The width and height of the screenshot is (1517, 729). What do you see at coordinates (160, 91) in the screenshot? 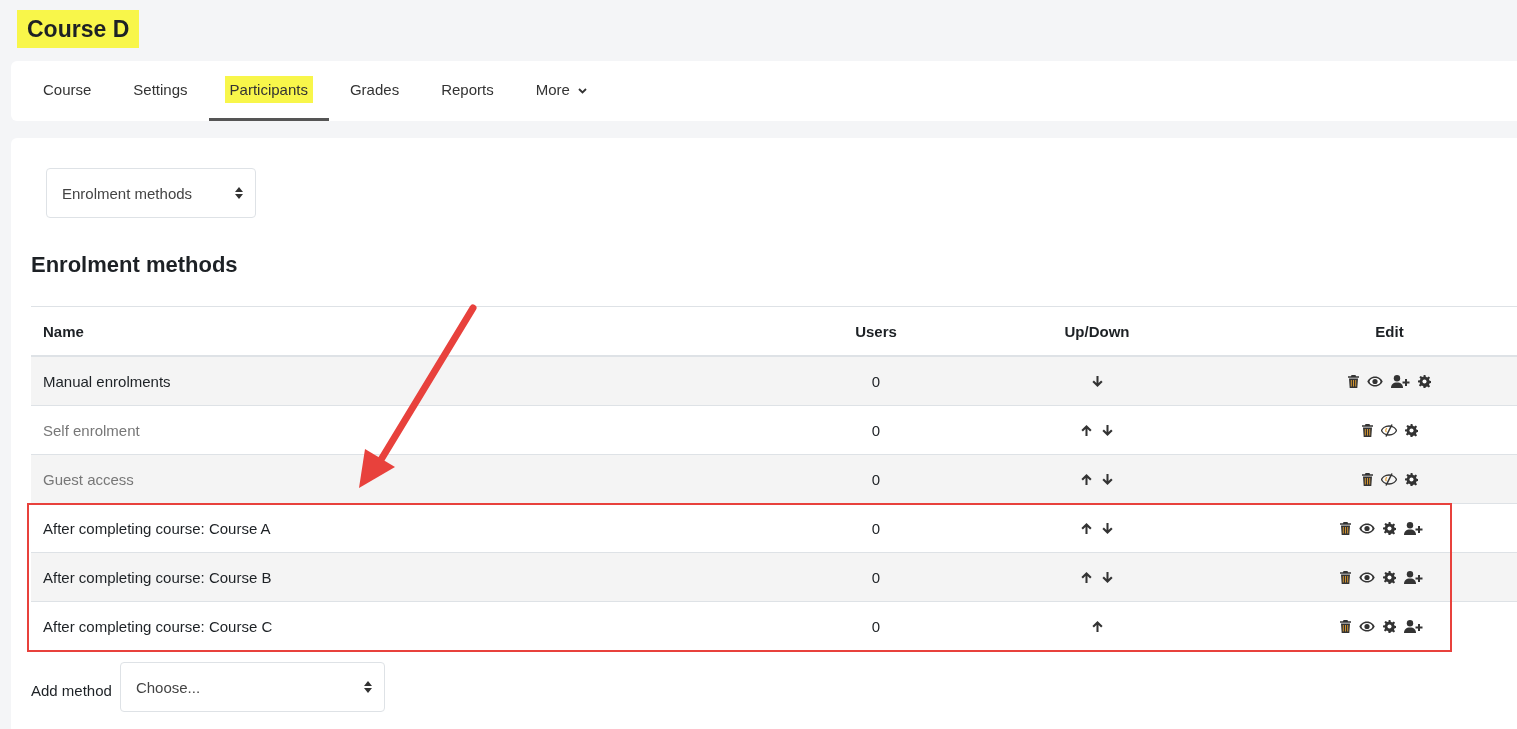
I see `nav-tab: Settings` at bounding box center [160, 91].